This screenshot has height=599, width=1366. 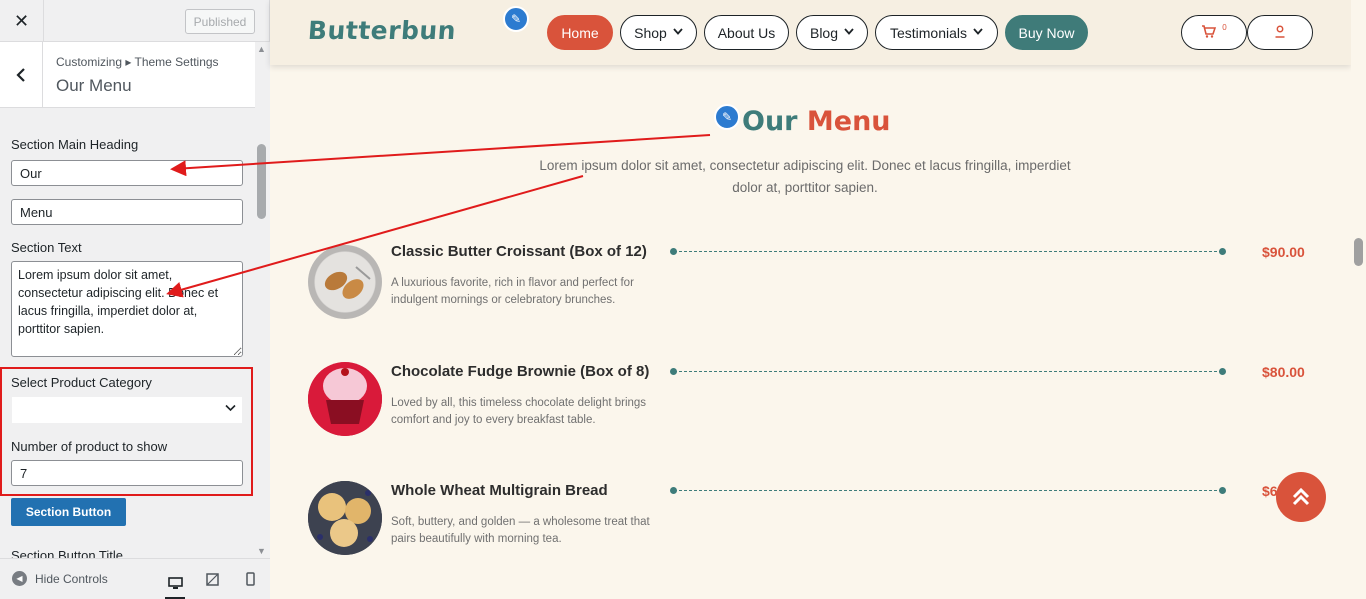 I want to click on scroll-down-icon: ▼, so click(x=261, y=551).